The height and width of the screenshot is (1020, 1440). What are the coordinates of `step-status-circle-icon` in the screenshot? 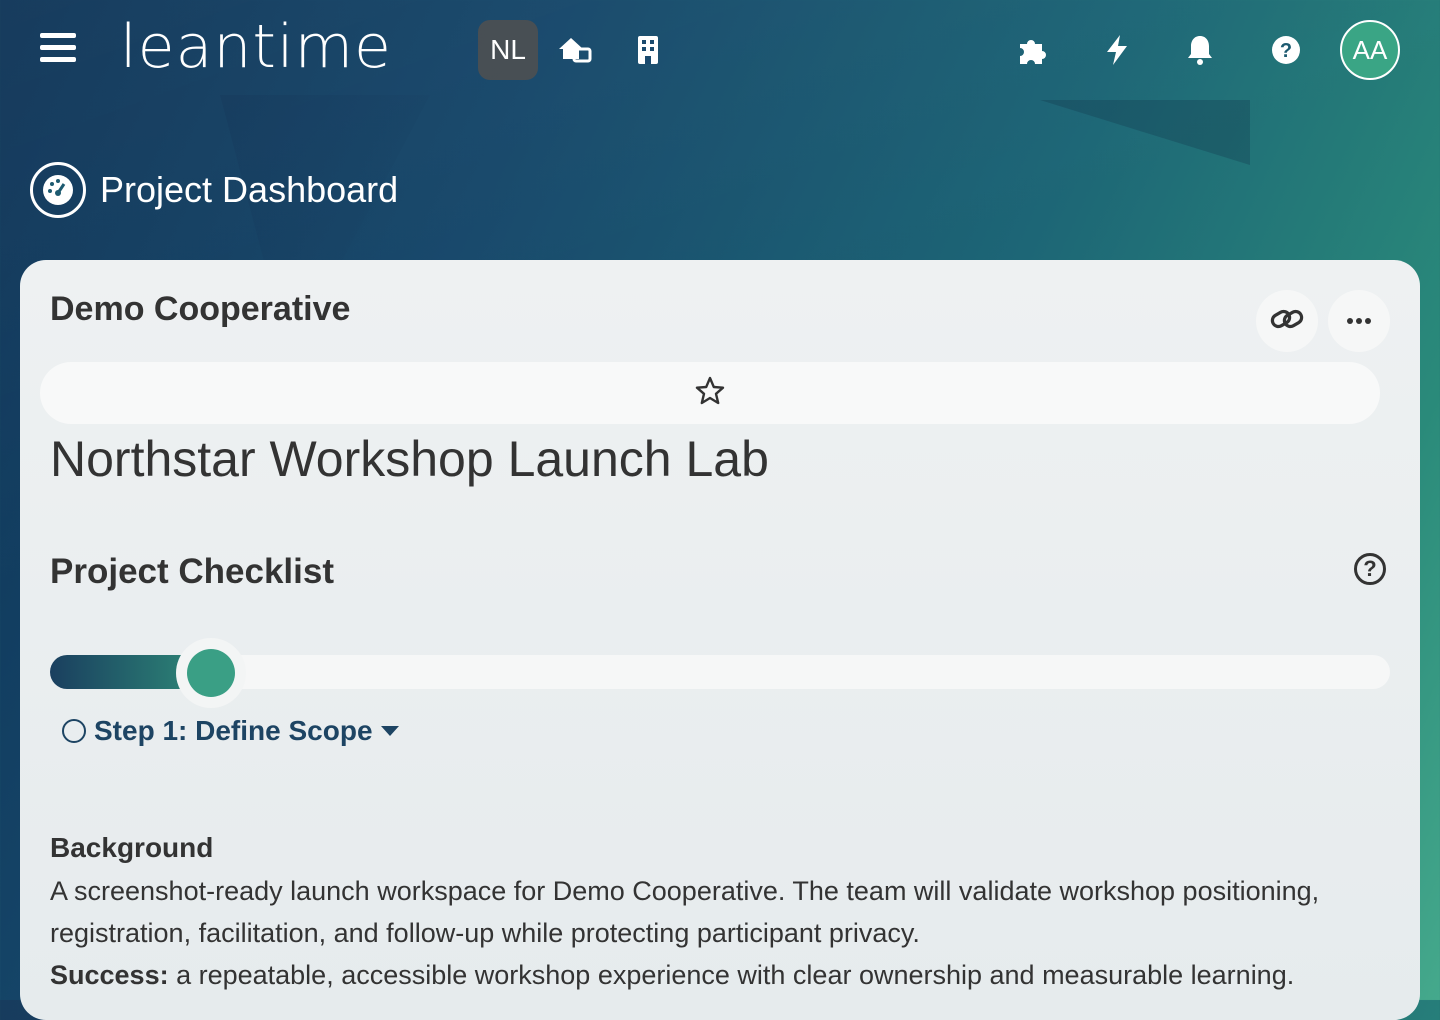 It's located at (74, 731).